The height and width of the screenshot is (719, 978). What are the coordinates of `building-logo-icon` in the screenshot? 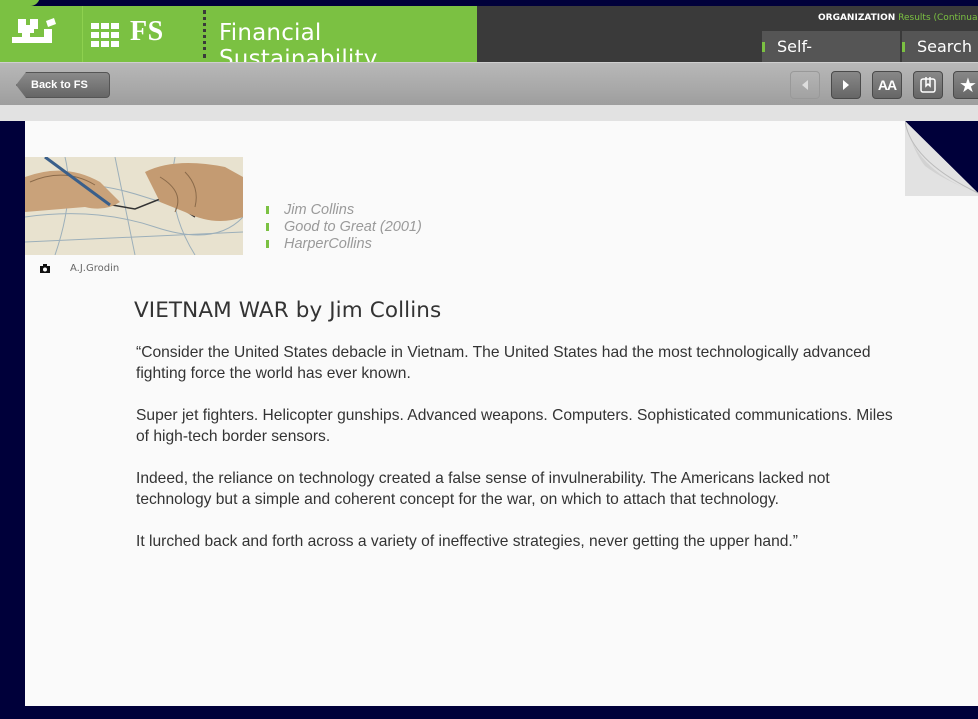 It's located at (34, 30).